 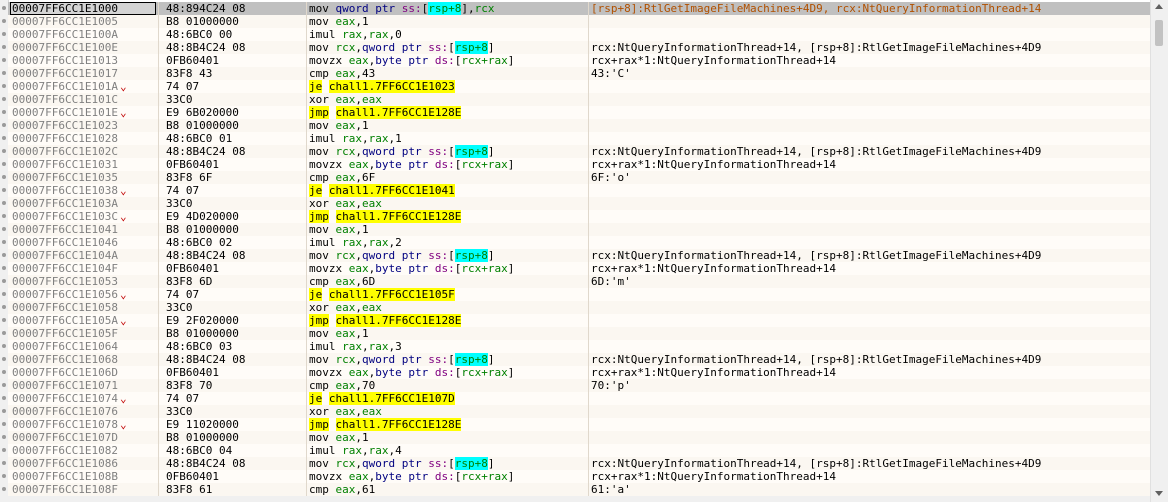 What do you see at coordinates (575, 499) in the screenshot?
I see `horizontal-scrollbar` at bounding box center [575, 499].